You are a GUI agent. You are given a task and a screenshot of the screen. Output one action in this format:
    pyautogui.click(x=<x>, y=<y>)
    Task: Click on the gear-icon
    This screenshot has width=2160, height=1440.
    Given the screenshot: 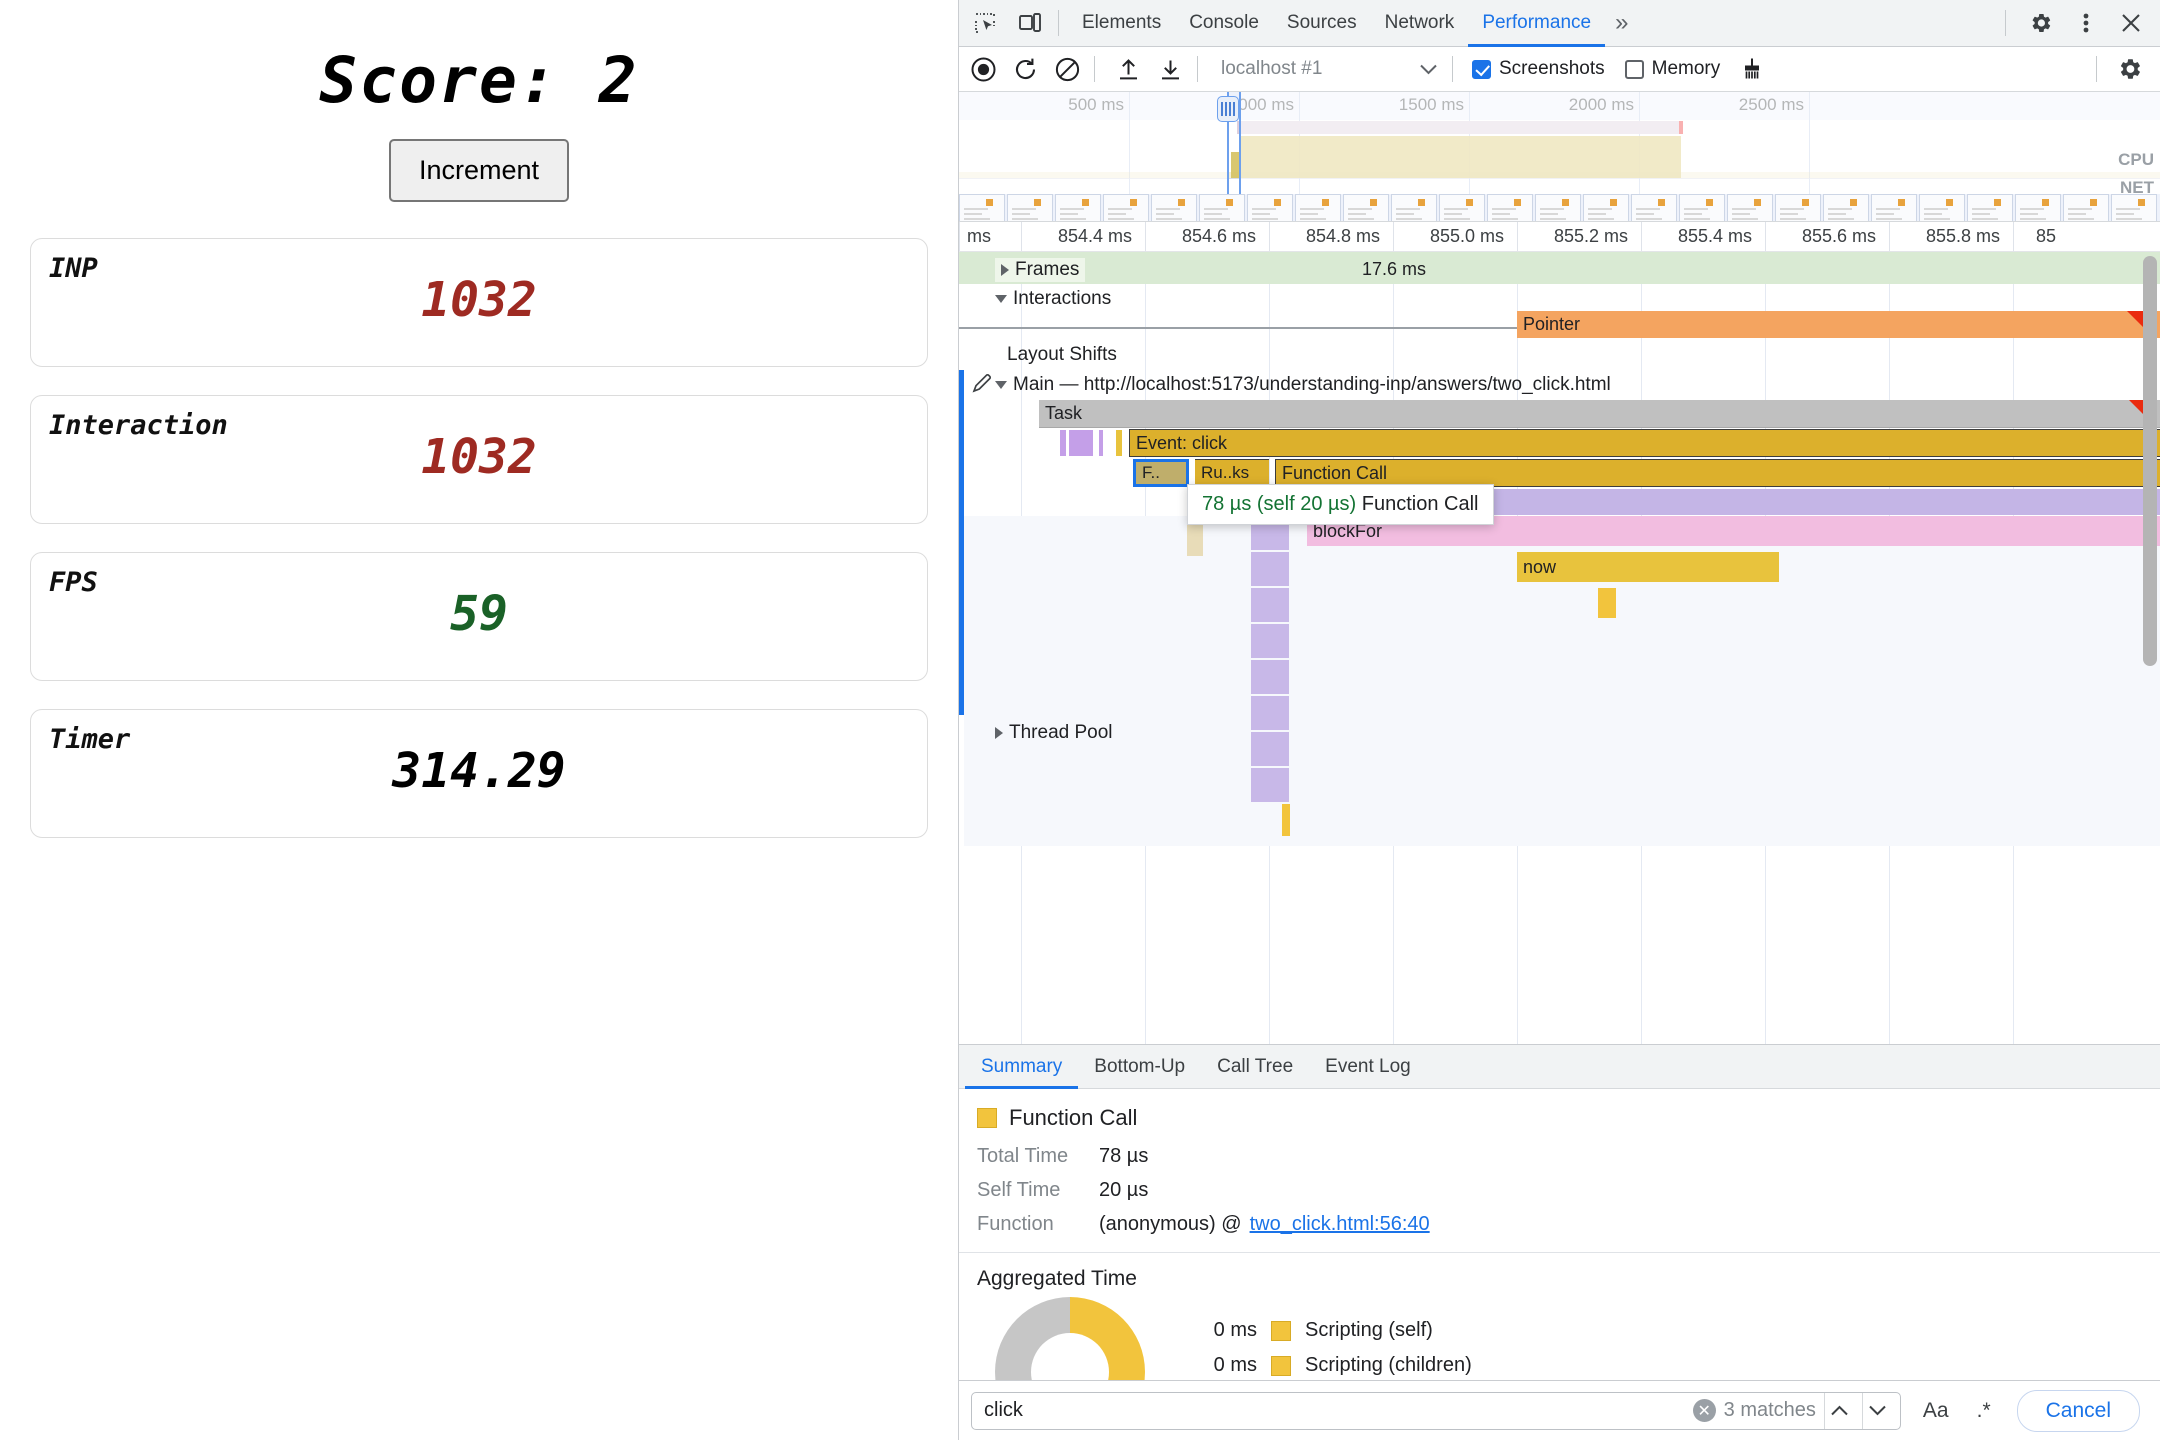 What is the action you would take?
    pyautogui.click(x=2041, y=23)
    